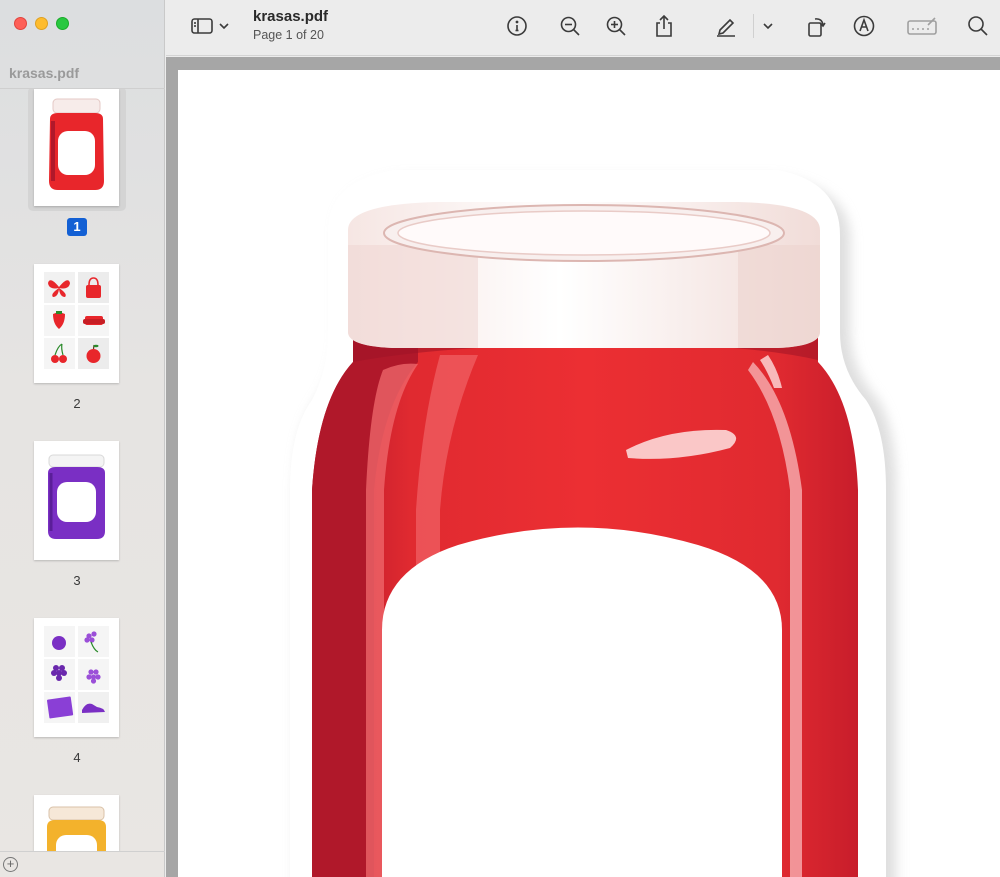  What do you see at coordinates (202, 26) in the screenshot?
I see `sidebar-toggle-icon` at bounding box center [202, 26].